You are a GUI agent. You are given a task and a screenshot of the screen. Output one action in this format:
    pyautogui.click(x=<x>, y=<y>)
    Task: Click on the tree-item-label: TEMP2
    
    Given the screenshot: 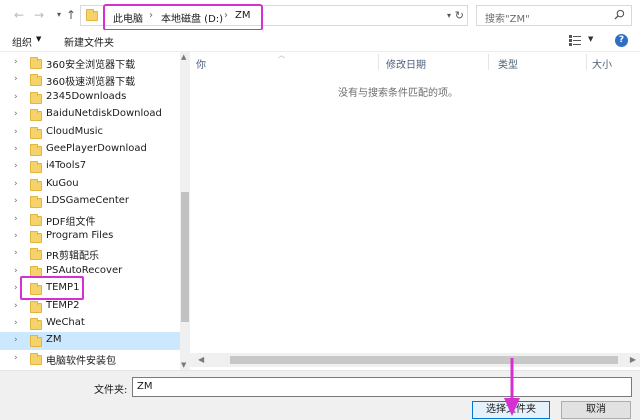 What is the action you would take?
    pyautogui.click(x=63, y=305)
    